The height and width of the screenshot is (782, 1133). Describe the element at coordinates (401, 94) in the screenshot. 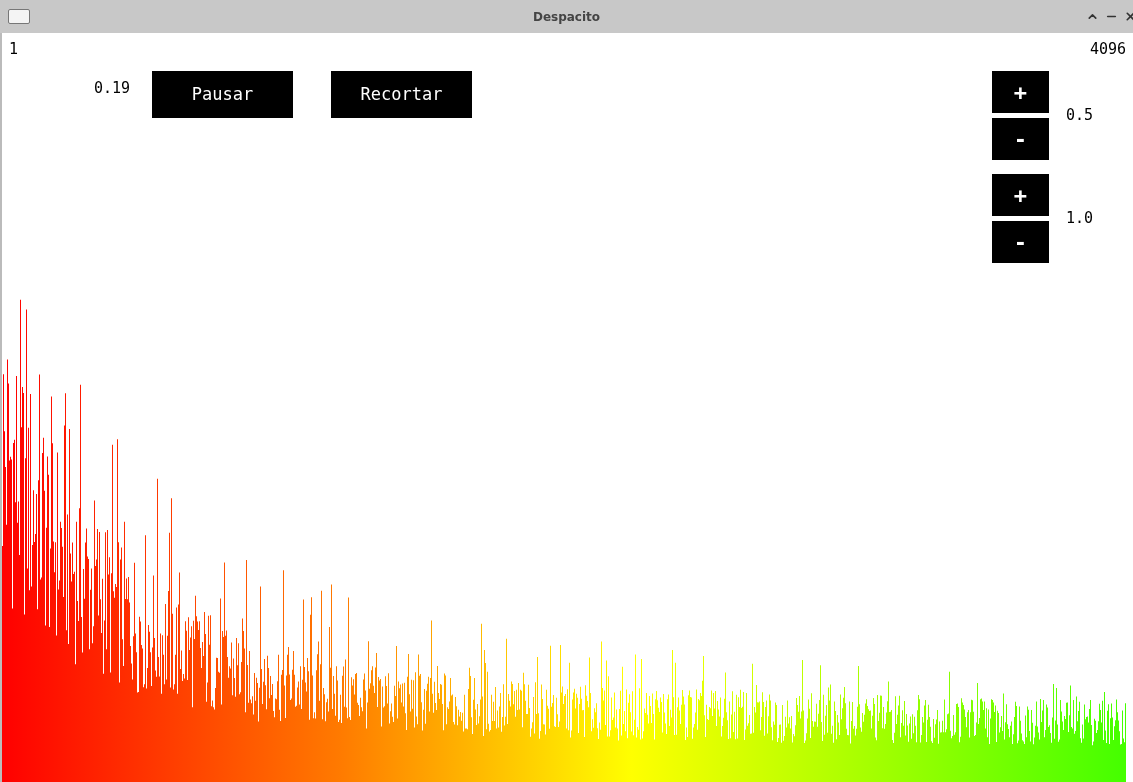

I see `action-button: Recortar` at that location.